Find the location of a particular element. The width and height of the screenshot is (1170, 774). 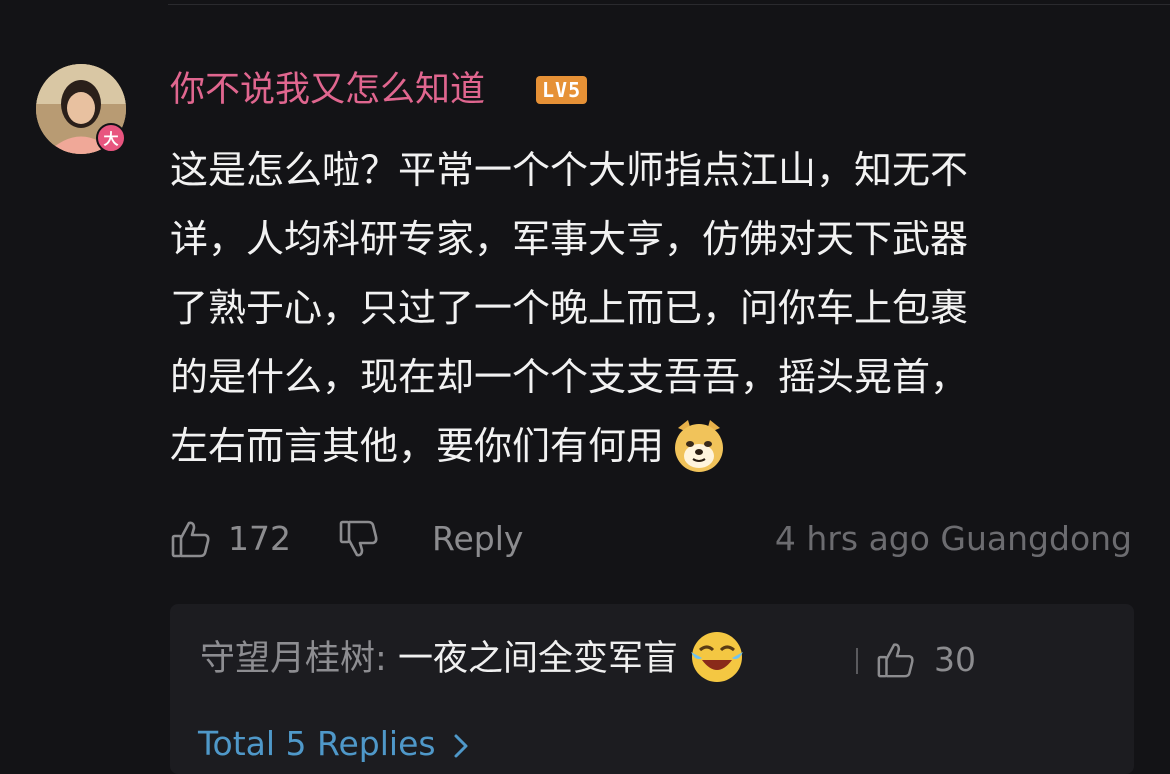

comment-actions: 172 Reply 4 hrs ago Guangdong is located at coordinates (651, 539).